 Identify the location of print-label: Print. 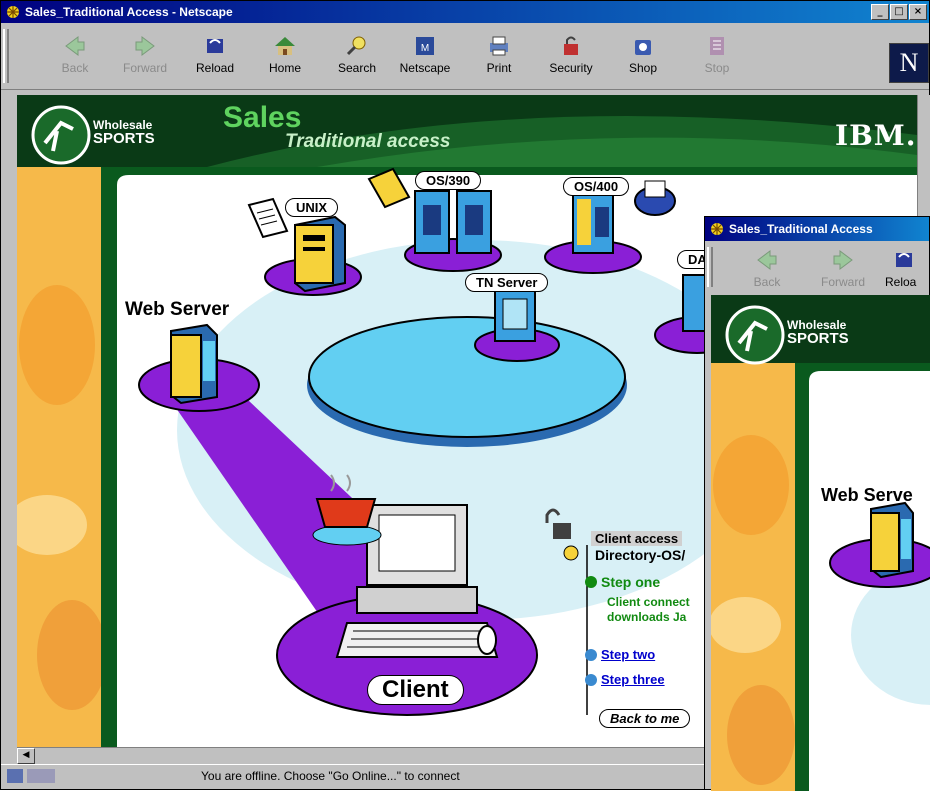
(499, 68).